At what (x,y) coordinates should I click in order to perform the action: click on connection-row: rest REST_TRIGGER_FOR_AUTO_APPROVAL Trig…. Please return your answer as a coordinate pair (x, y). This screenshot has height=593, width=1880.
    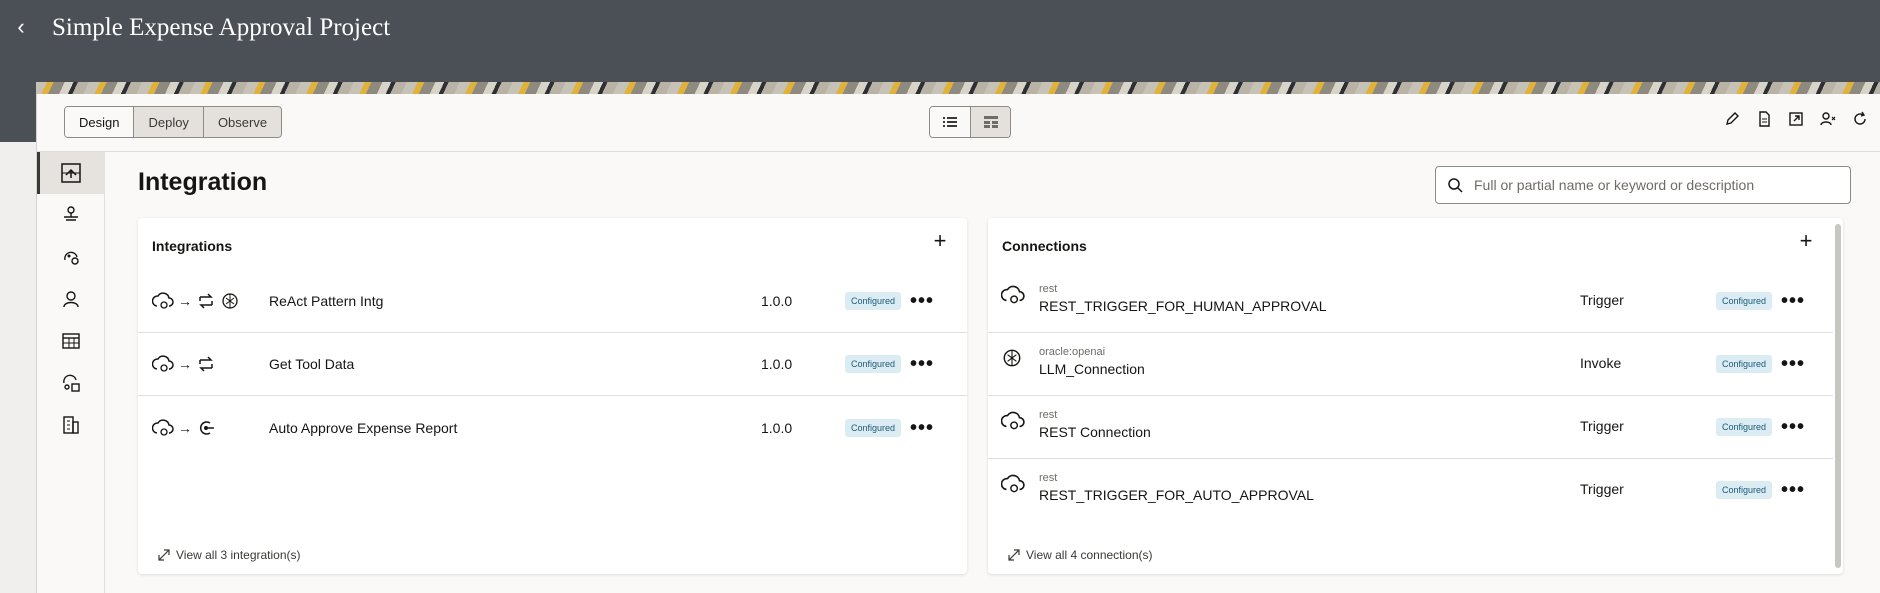
    Looking at the image, I should click on (1410, 490).